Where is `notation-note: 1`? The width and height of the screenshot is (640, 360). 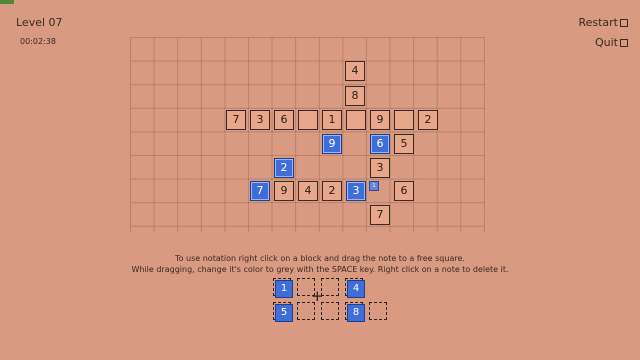
notation-note: 1 is located at coordinates (374, 186).